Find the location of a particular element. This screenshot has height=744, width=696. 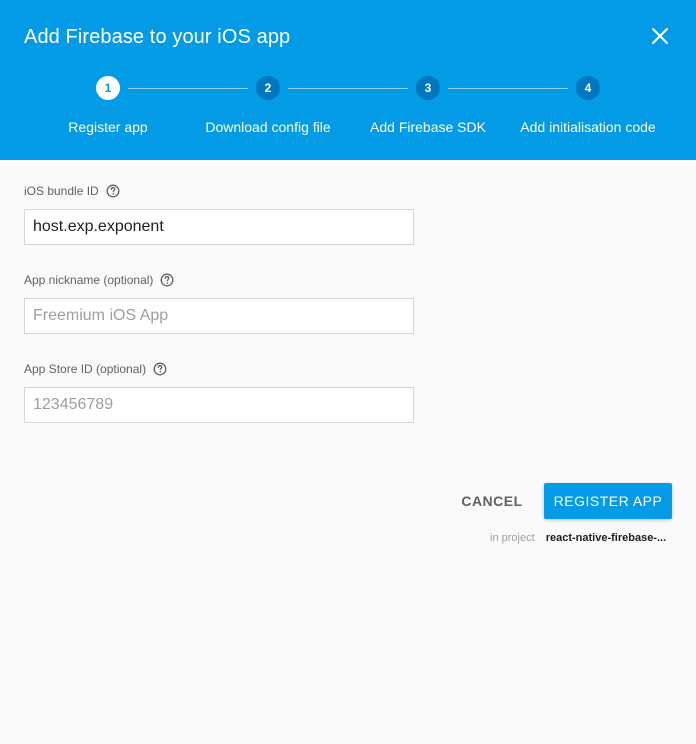

appstore-id-label-text: App Store ID (optional) is located at coordinates (85, 369).